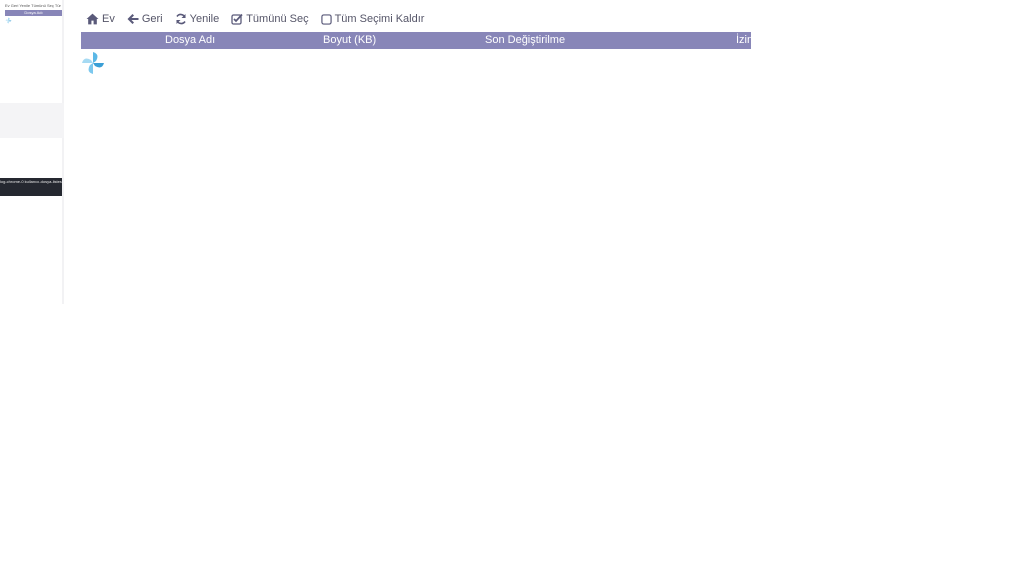 This screenshot has height=575, width=1024. Describe the element at coordinates (379, 19) in the screenshot. I see `deselect-all-label: Tüm Seçimi Kaldır` at that location.